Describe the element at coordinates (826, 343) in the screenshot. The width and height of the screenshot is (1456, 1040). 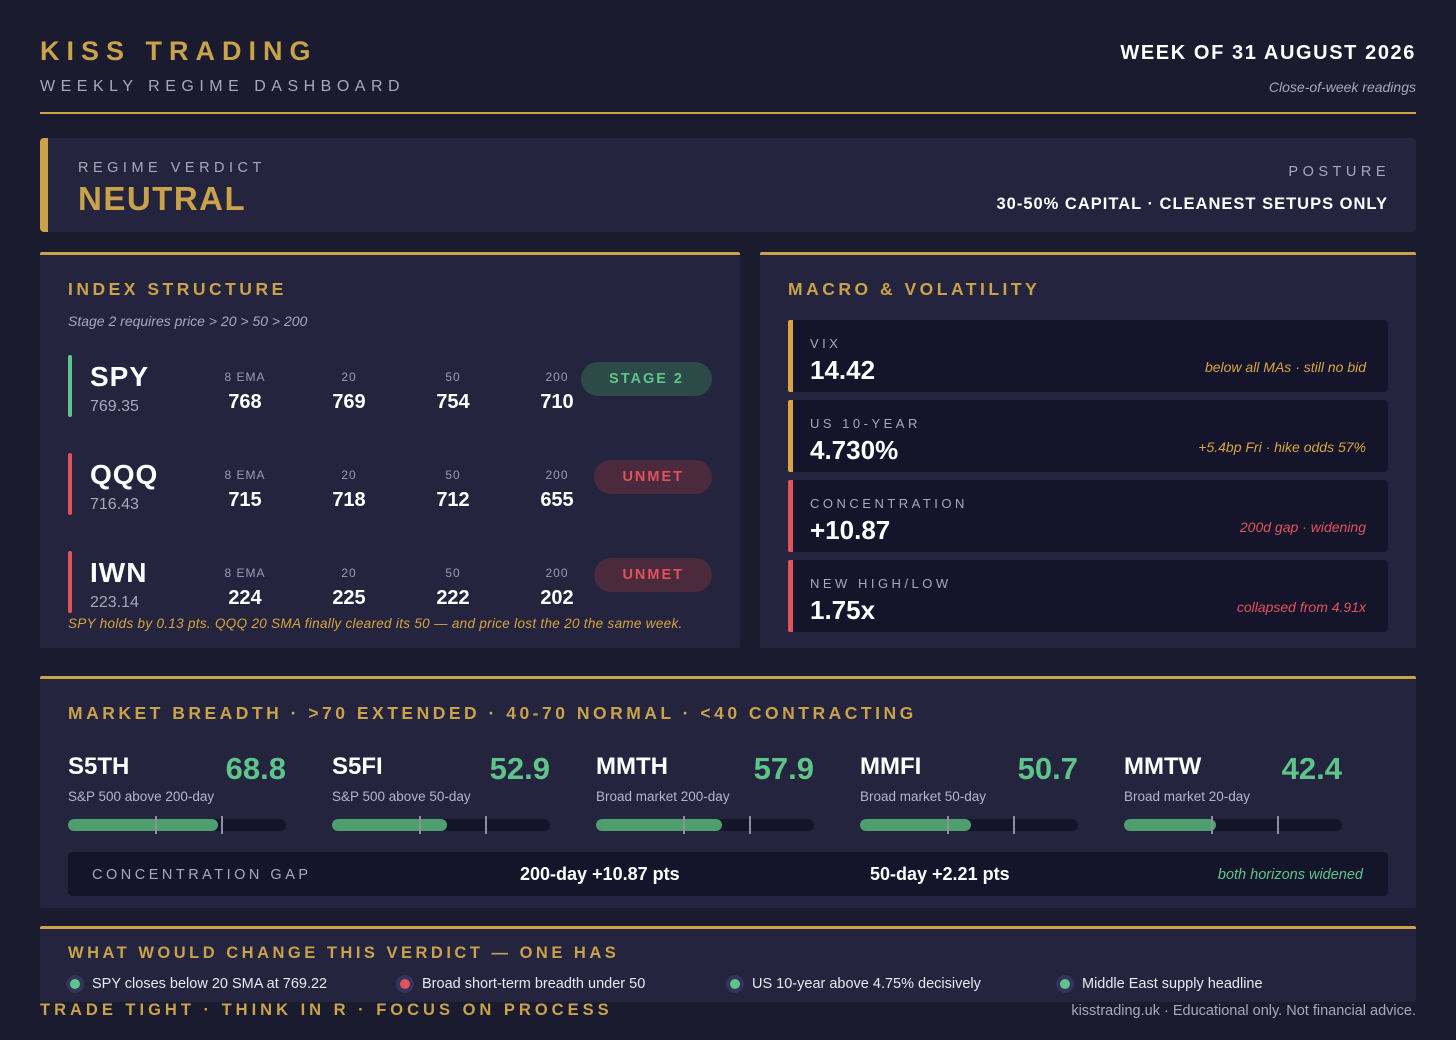
I see `macro-label: VIX` at that location.